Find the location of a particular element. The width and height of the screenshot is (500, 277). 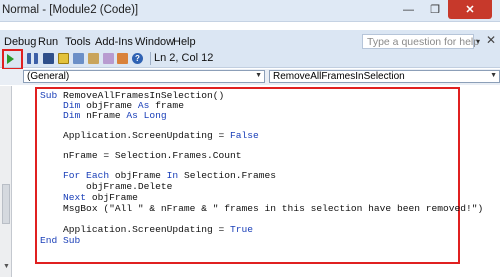

code-line: Next objFrame is located at coordinates (89, 197).